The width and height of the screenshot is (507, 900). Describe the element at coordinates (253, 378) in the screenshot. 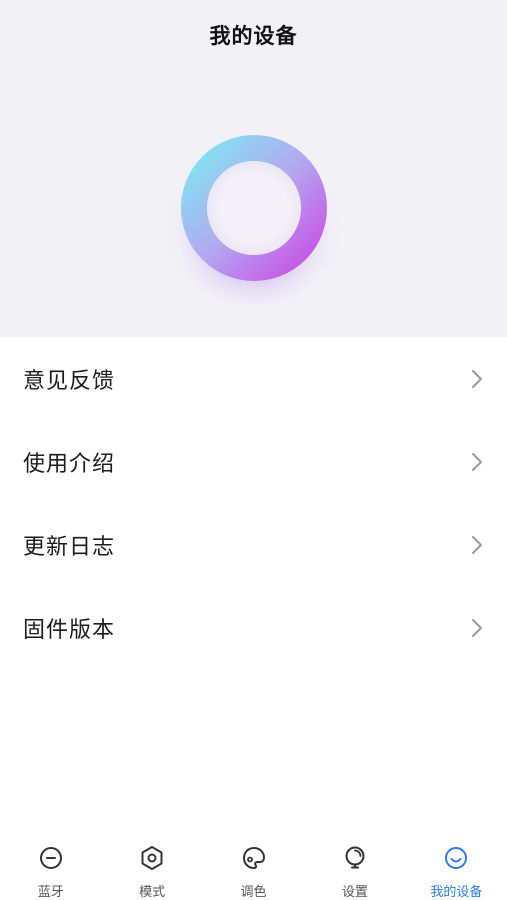

I see `menu-item-feedback: 意见反馈` at that location.